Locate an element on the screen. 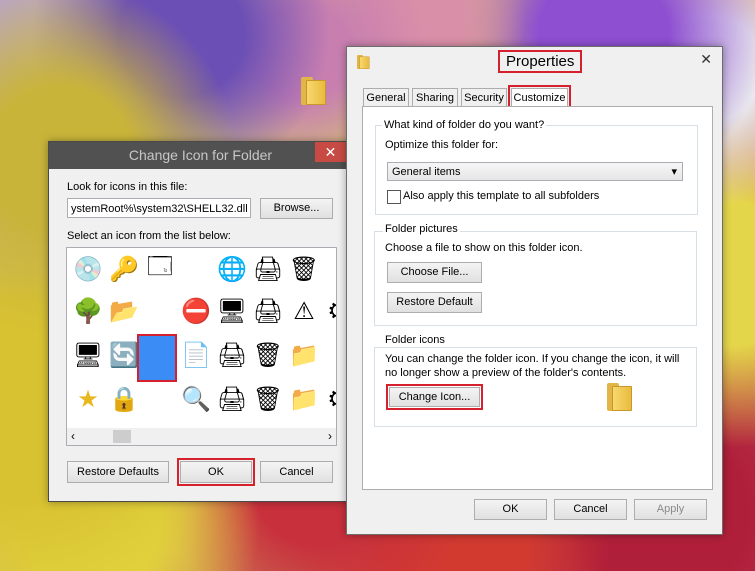 Image resolution: width=755 pixels, height=571 pixels. folder-arrow-icon: 📂 is located at coordinates (124, 311).